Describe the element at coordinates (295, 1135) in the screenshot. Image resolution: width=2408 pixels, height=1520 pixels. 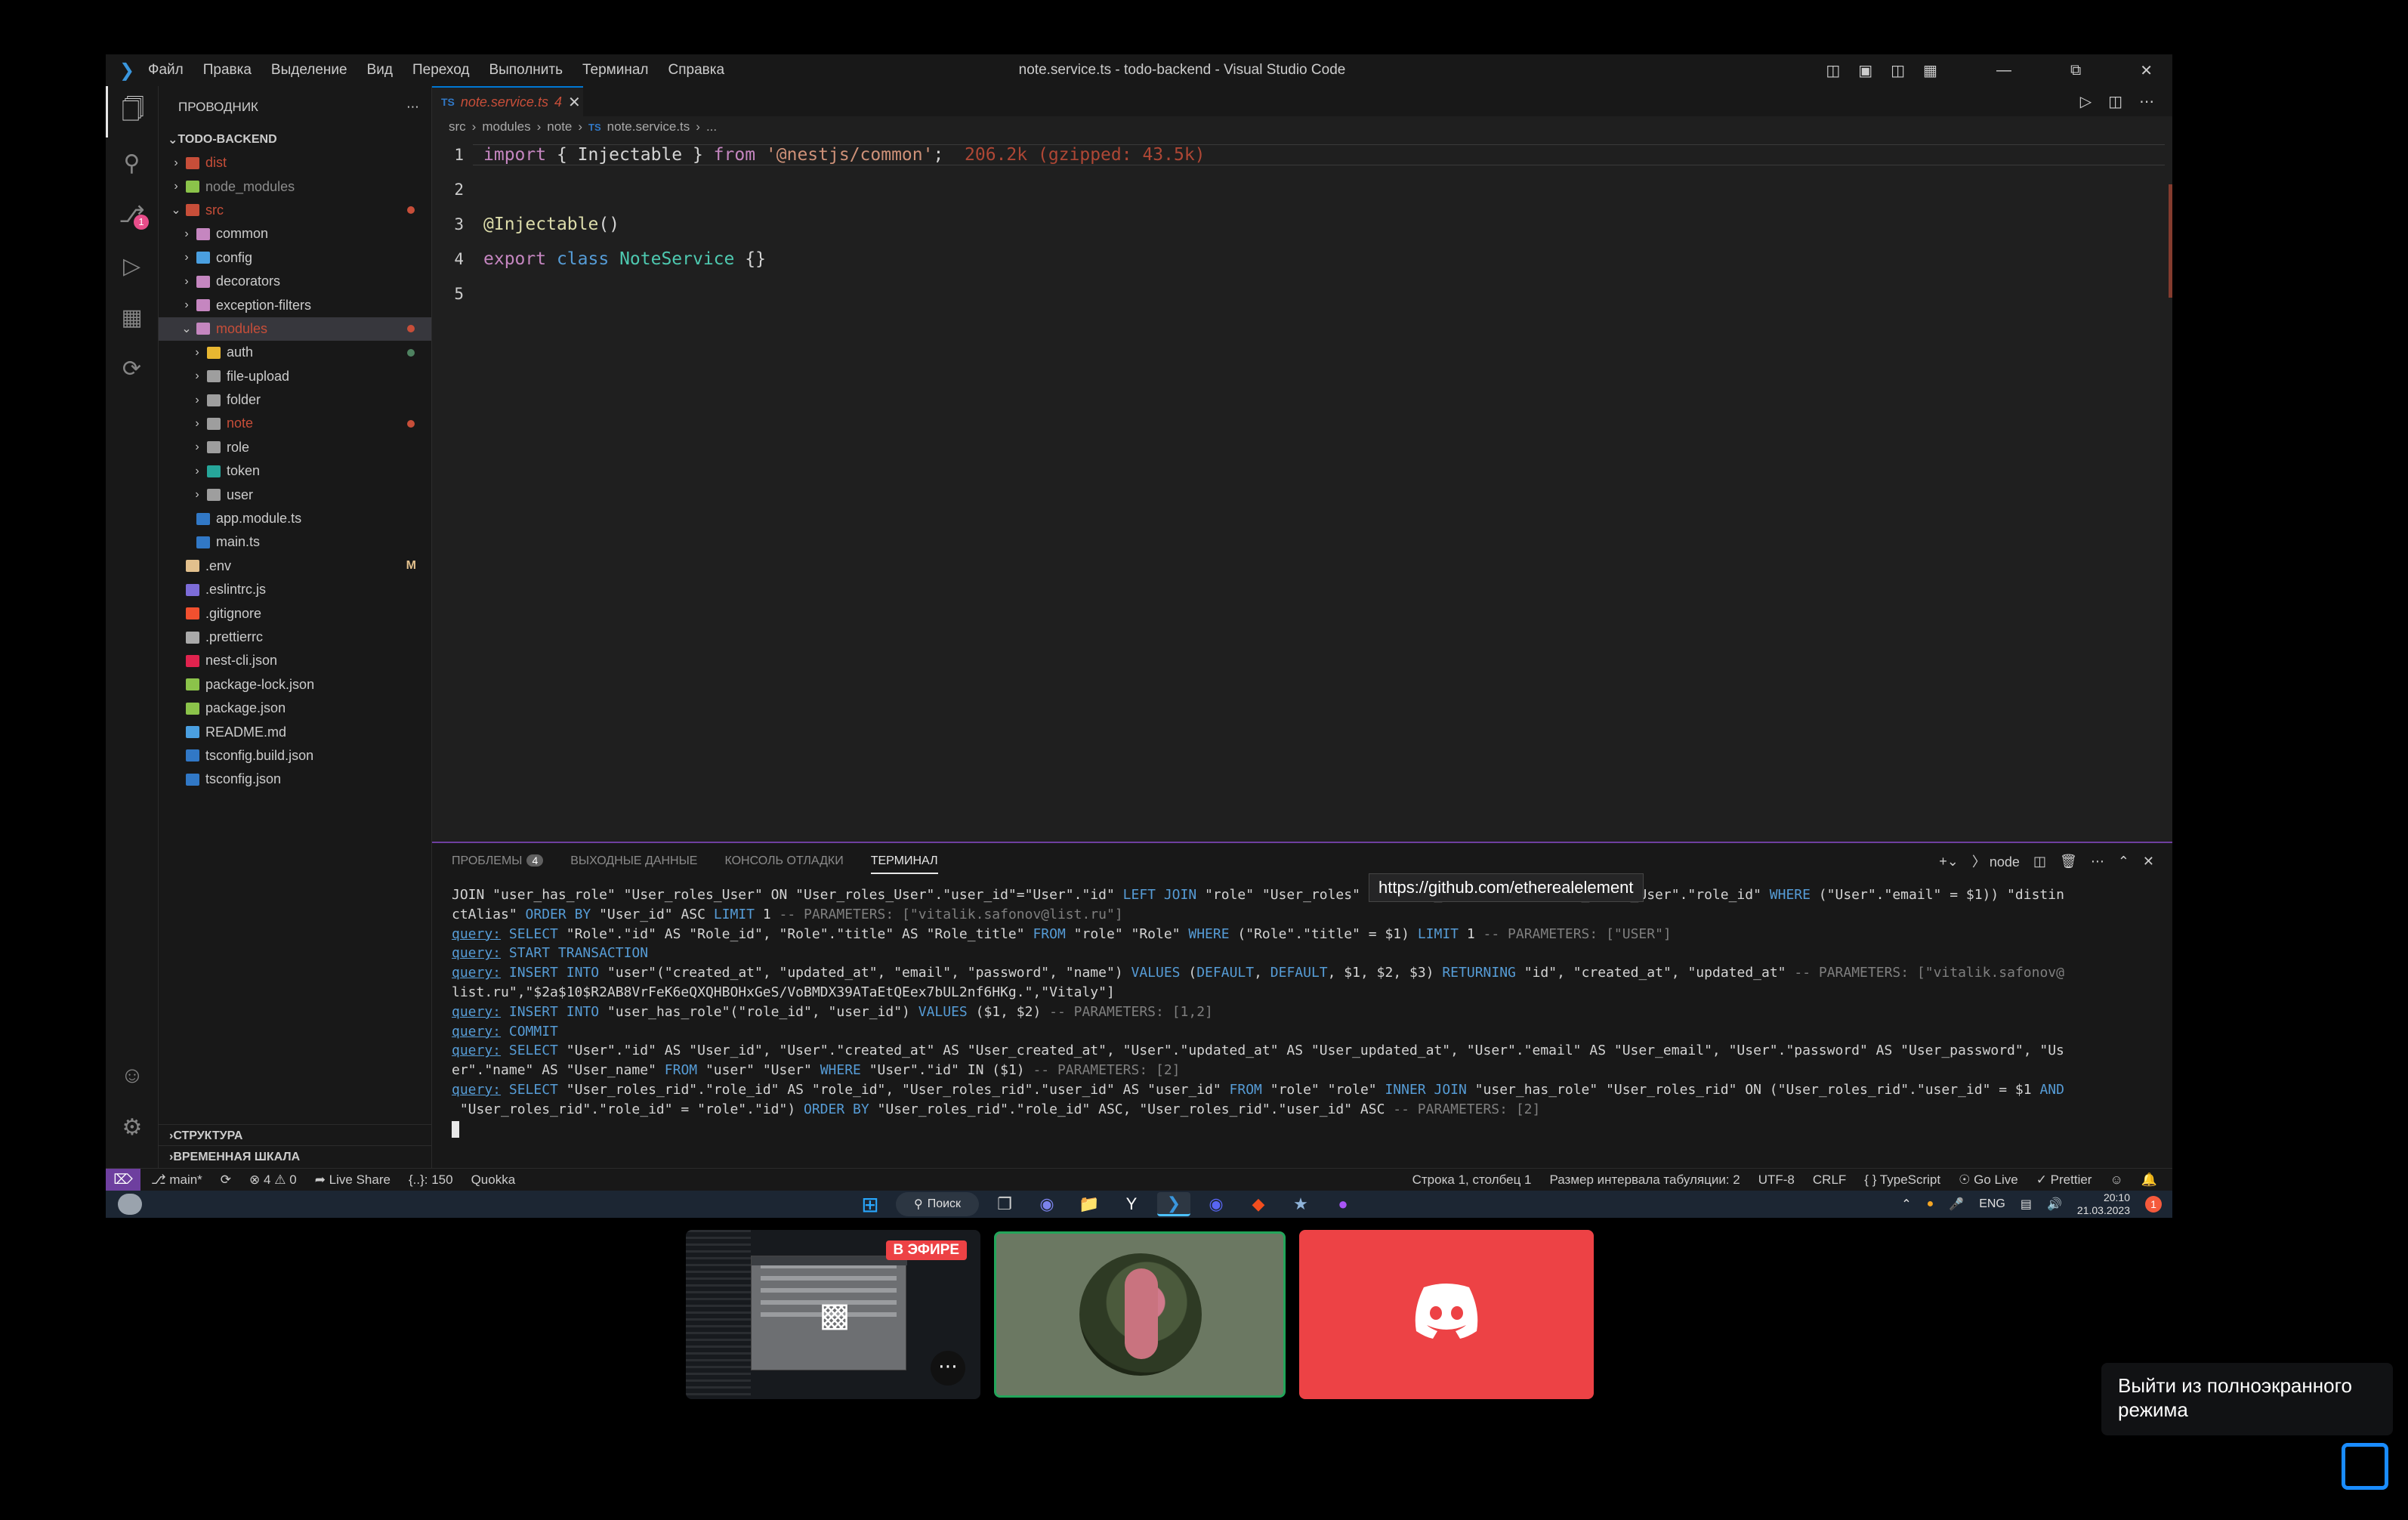
I see `outline-section: › СТРУКТУРА` at that location.